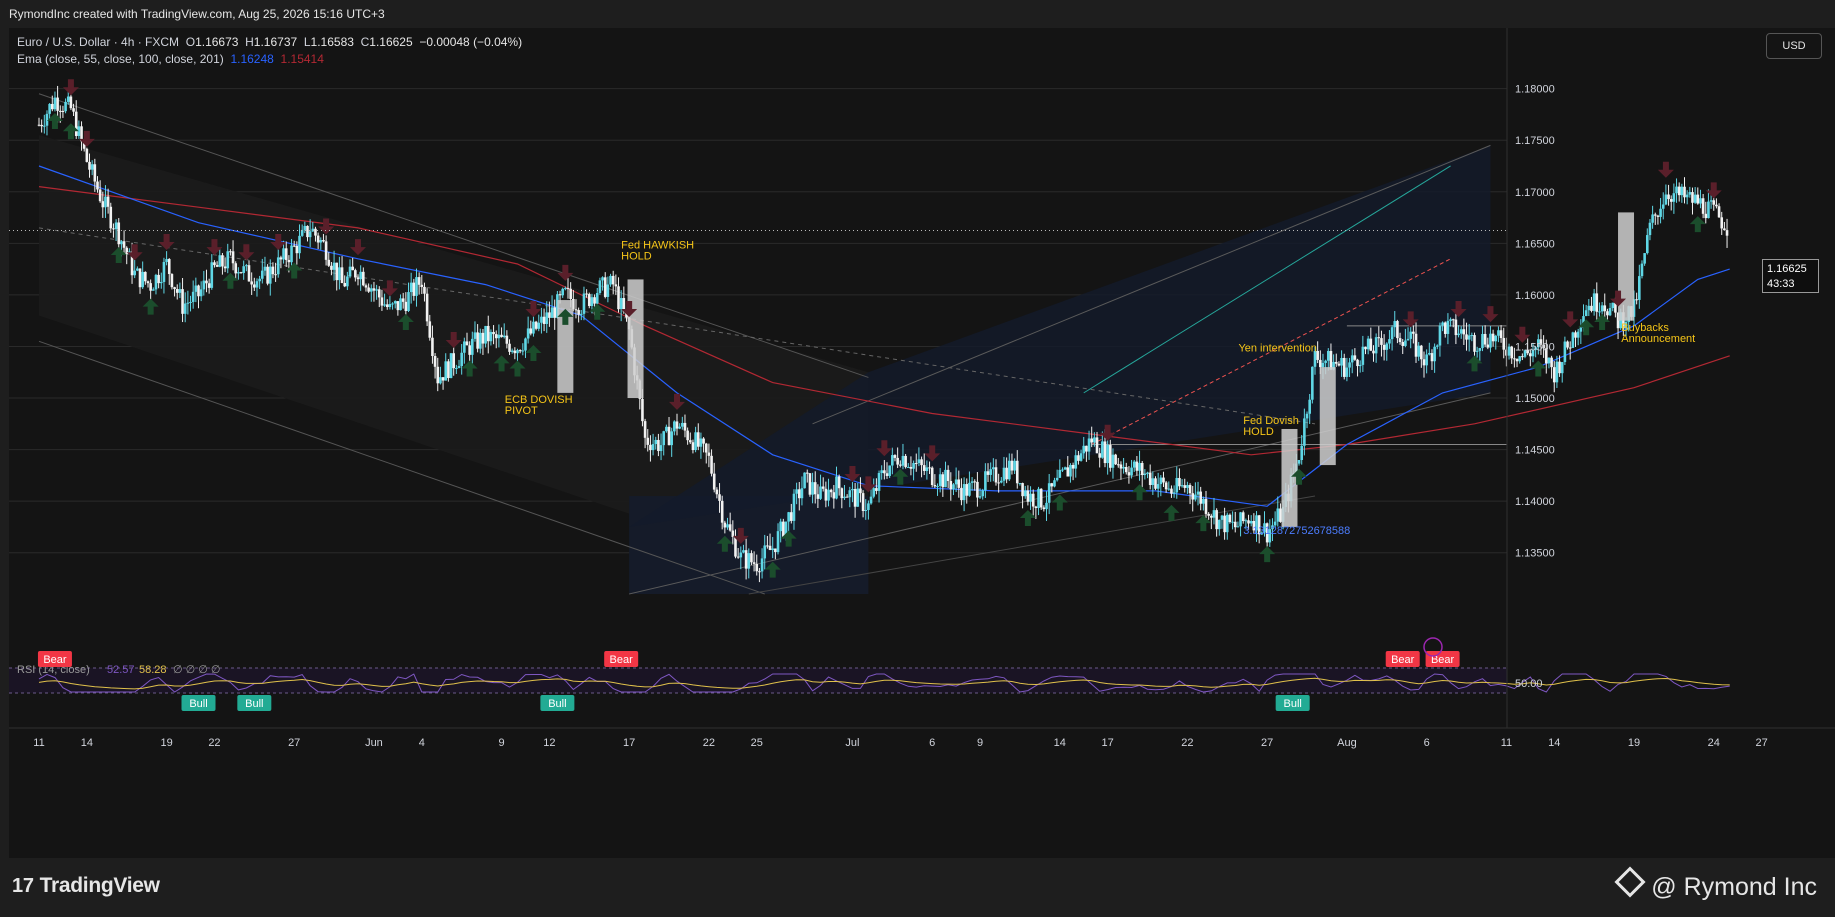  I want to click on annotation-label-line2: PIVOT, so click(521, 411).